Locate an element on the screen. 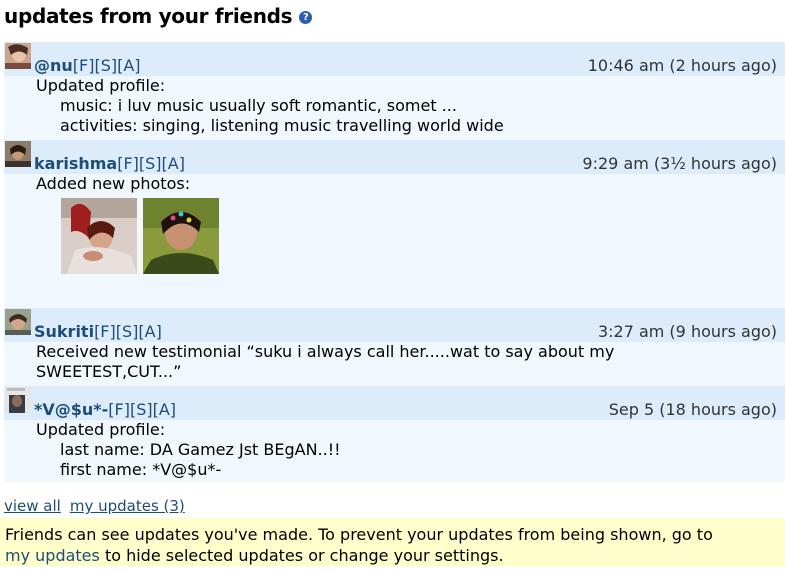  entry-header: @nu[F][S][A] 10:46 am (2 hours ago) is located at coordinates (394, 59).